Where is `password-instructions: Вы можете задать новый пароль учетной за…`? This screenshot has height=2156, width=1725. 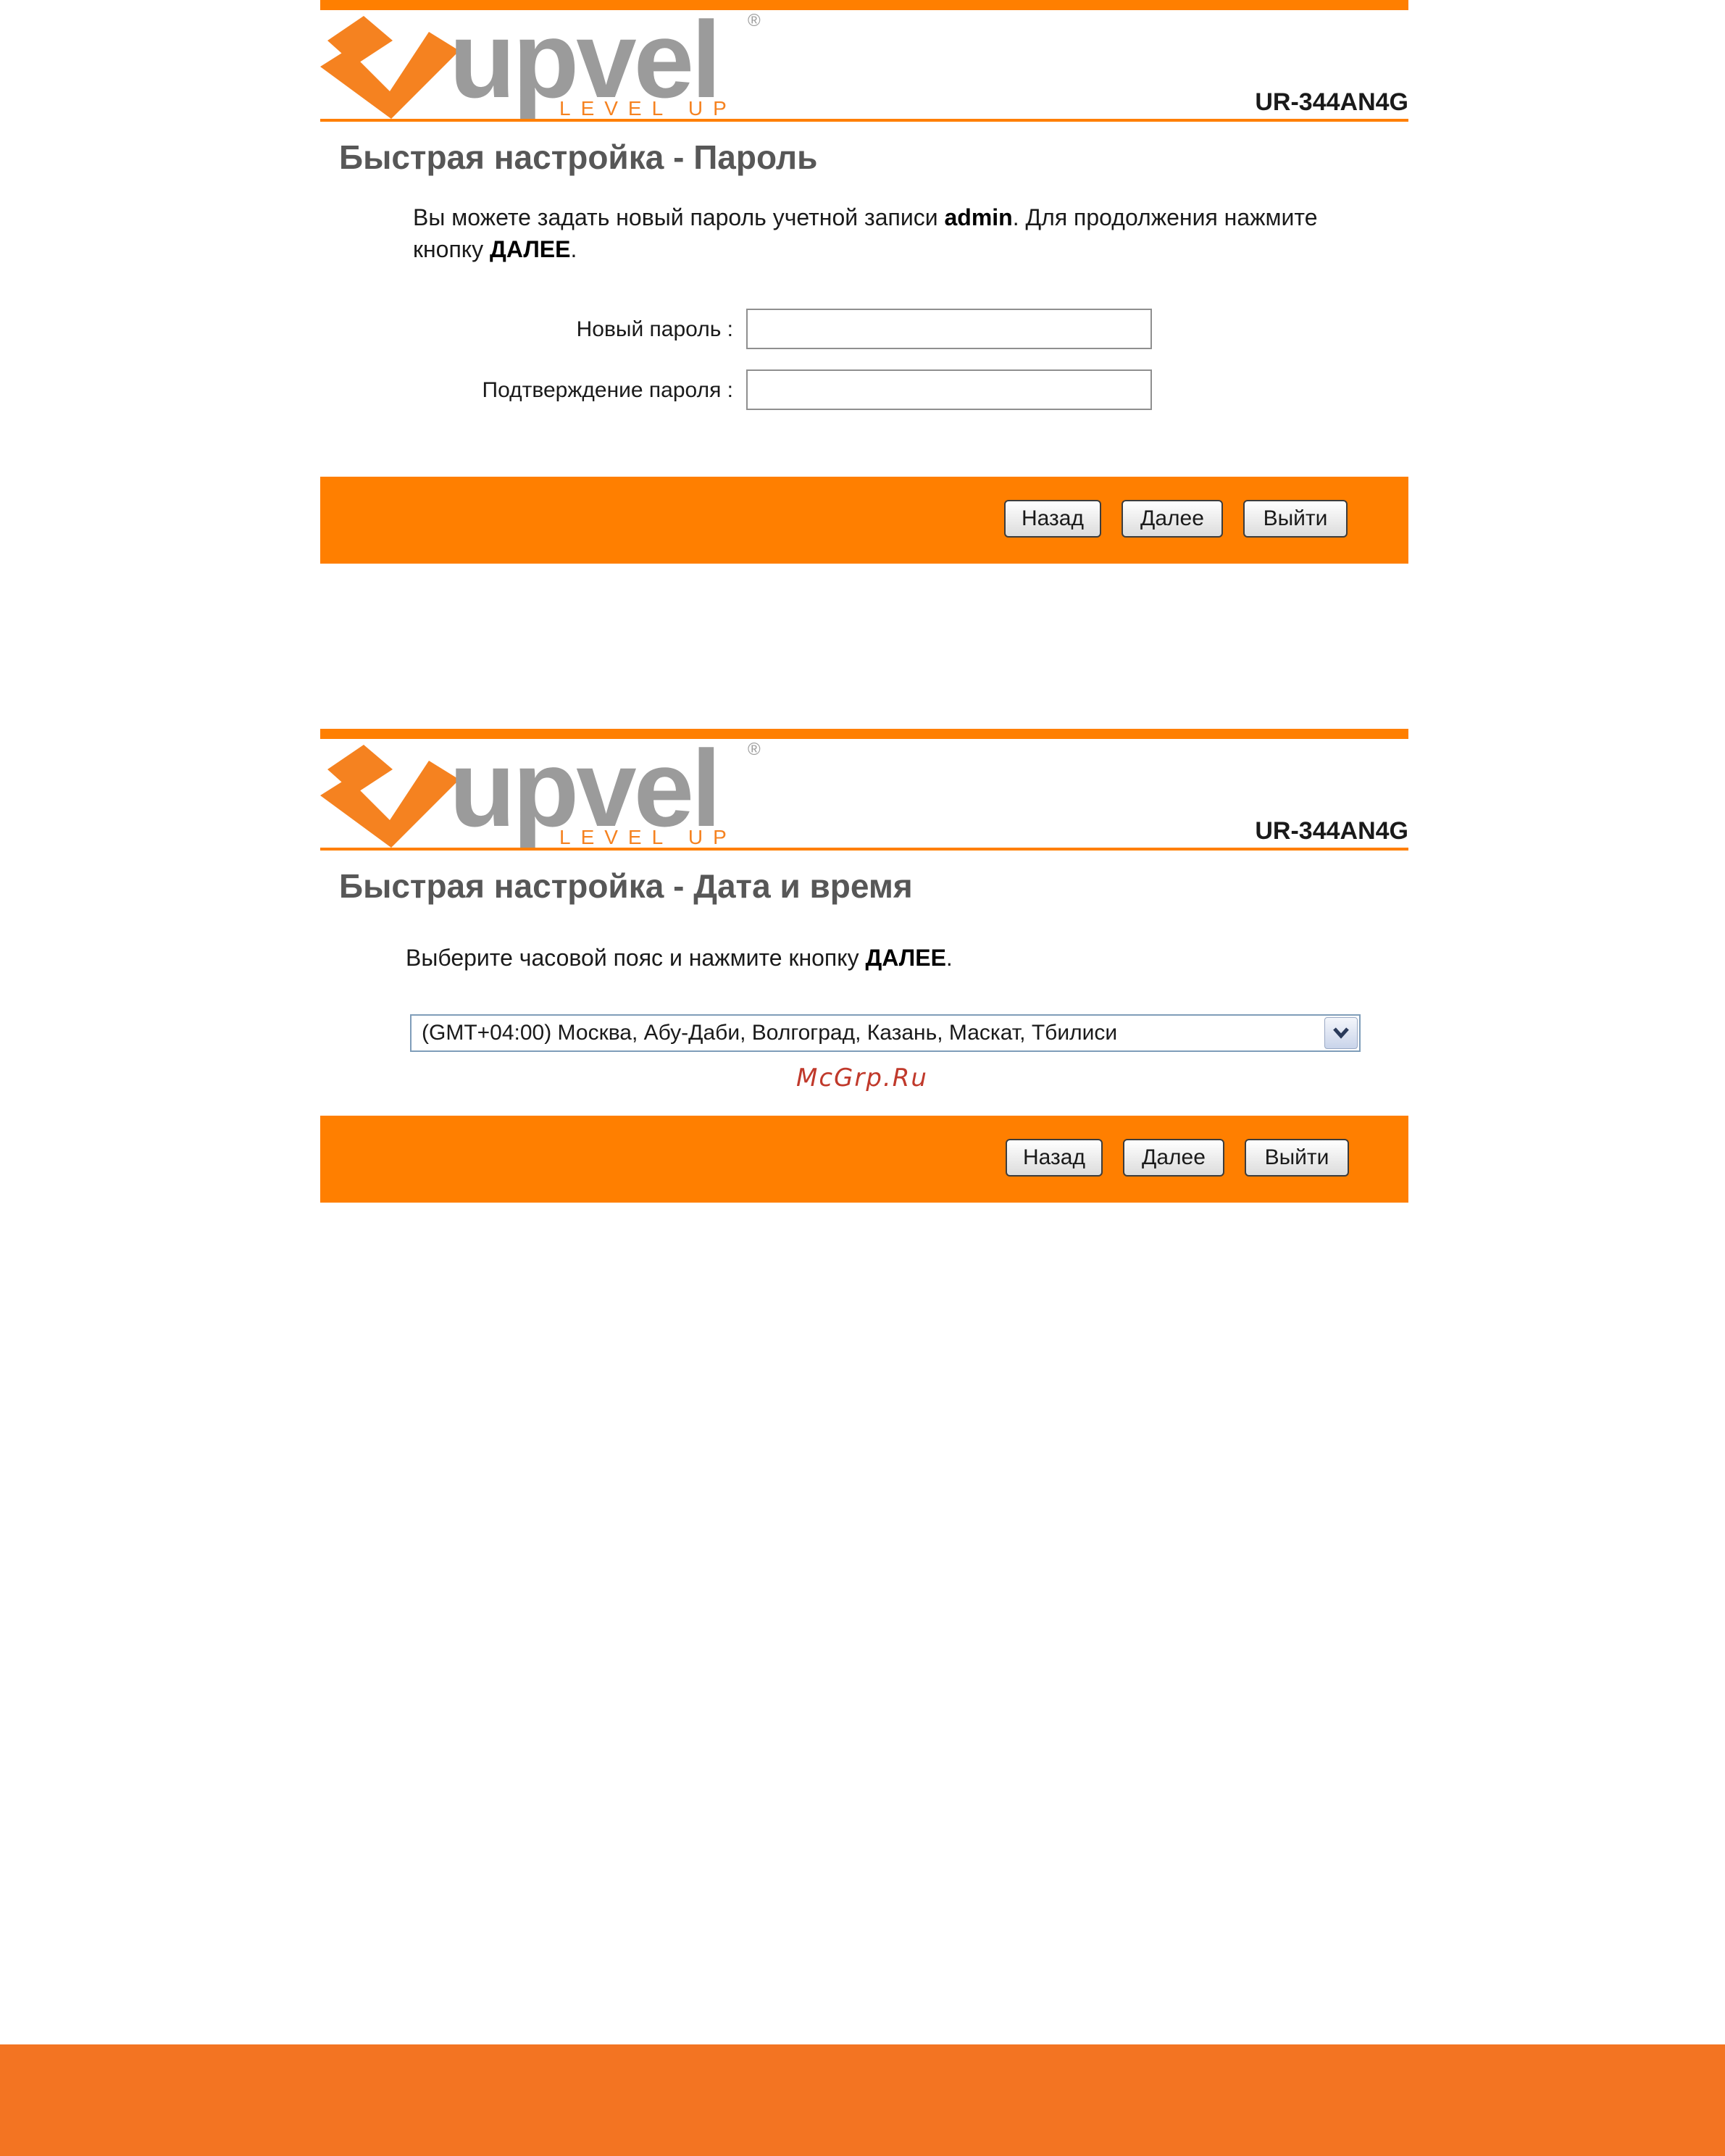
password-instructions: Вы можете задать новый пароль учетной за… is located at coordinates (865, 233).